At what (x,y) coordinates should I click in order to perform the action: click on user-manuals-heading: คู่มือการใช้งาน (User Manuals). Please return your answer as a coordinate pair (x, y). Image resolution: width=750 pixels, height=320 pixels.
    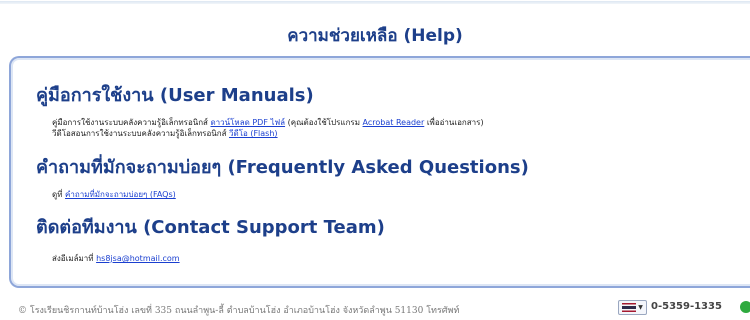
    Looking at the image, I should click on (175, 95).